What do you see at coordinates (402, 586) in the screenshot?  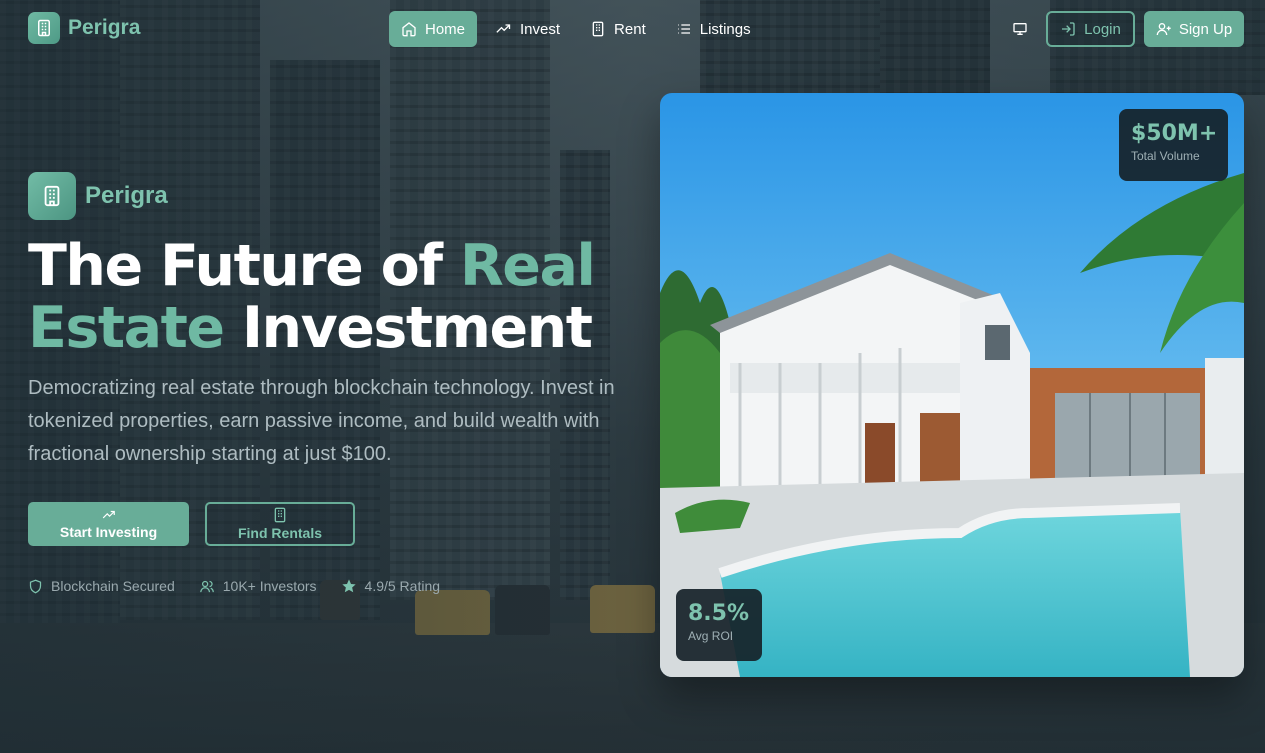 I see `trust-rating-label: 4.9/5 Rating` at bounding box center [402, 586].